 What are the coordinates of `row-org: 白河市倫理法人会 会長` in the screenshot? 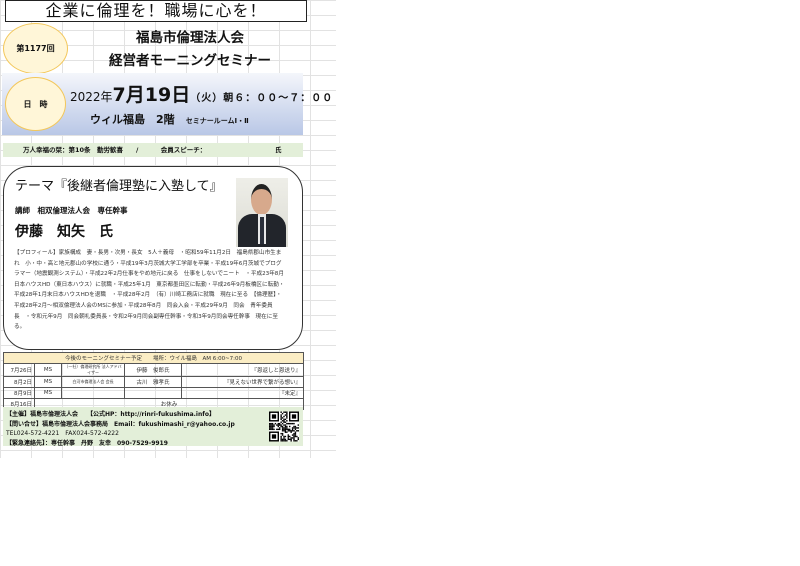 It's located at (93, 382).